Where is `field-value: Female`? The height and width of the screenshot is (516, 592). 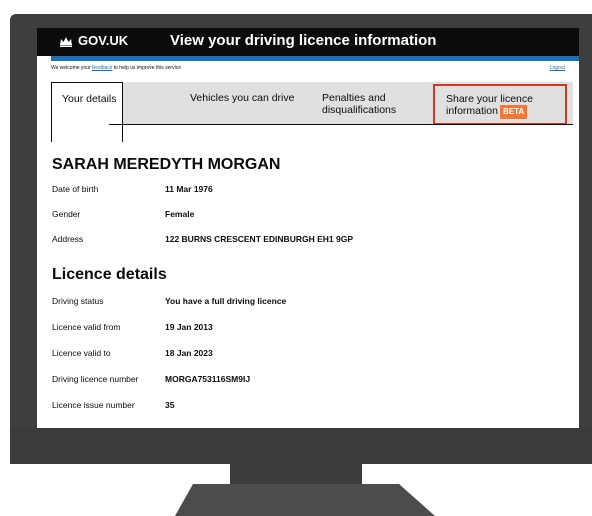 field-value: Female is located at coordinates (180, 214).